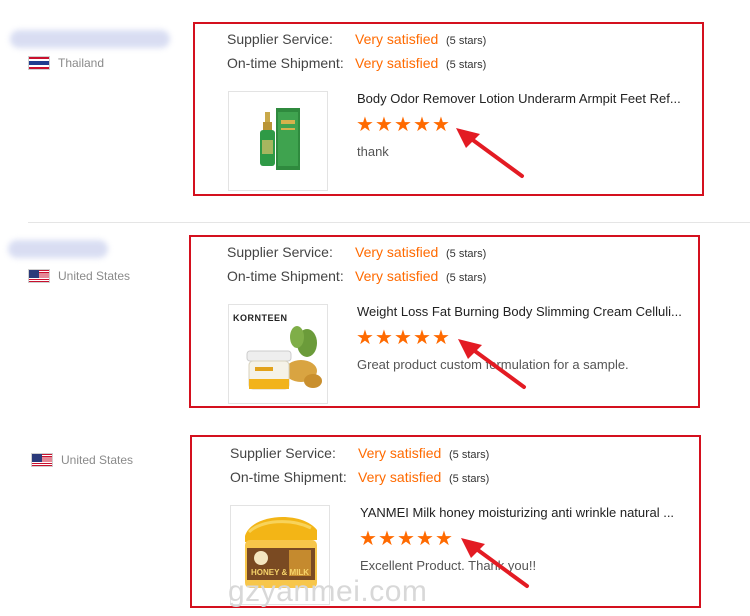  I want to click on review-divider, so click(389, 222).